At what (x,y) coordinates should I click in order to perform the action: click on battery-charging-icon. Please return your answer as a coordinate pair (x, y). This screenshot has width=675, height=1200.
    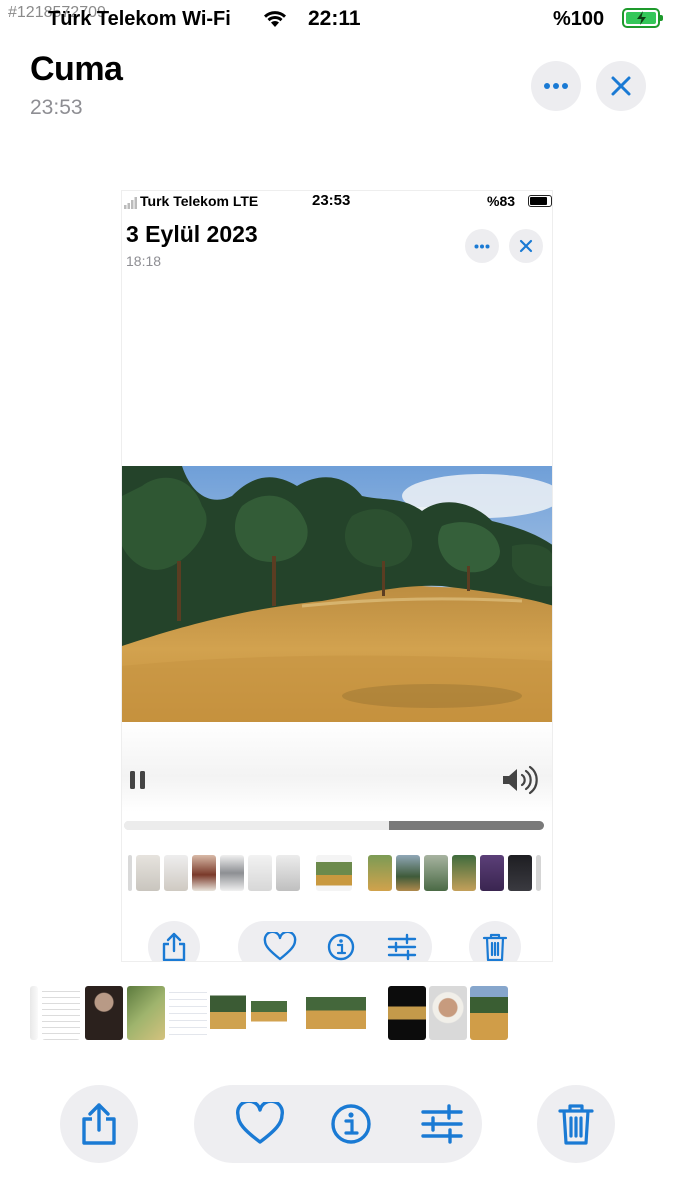
    Looking at the image, I should click on (642, 18).